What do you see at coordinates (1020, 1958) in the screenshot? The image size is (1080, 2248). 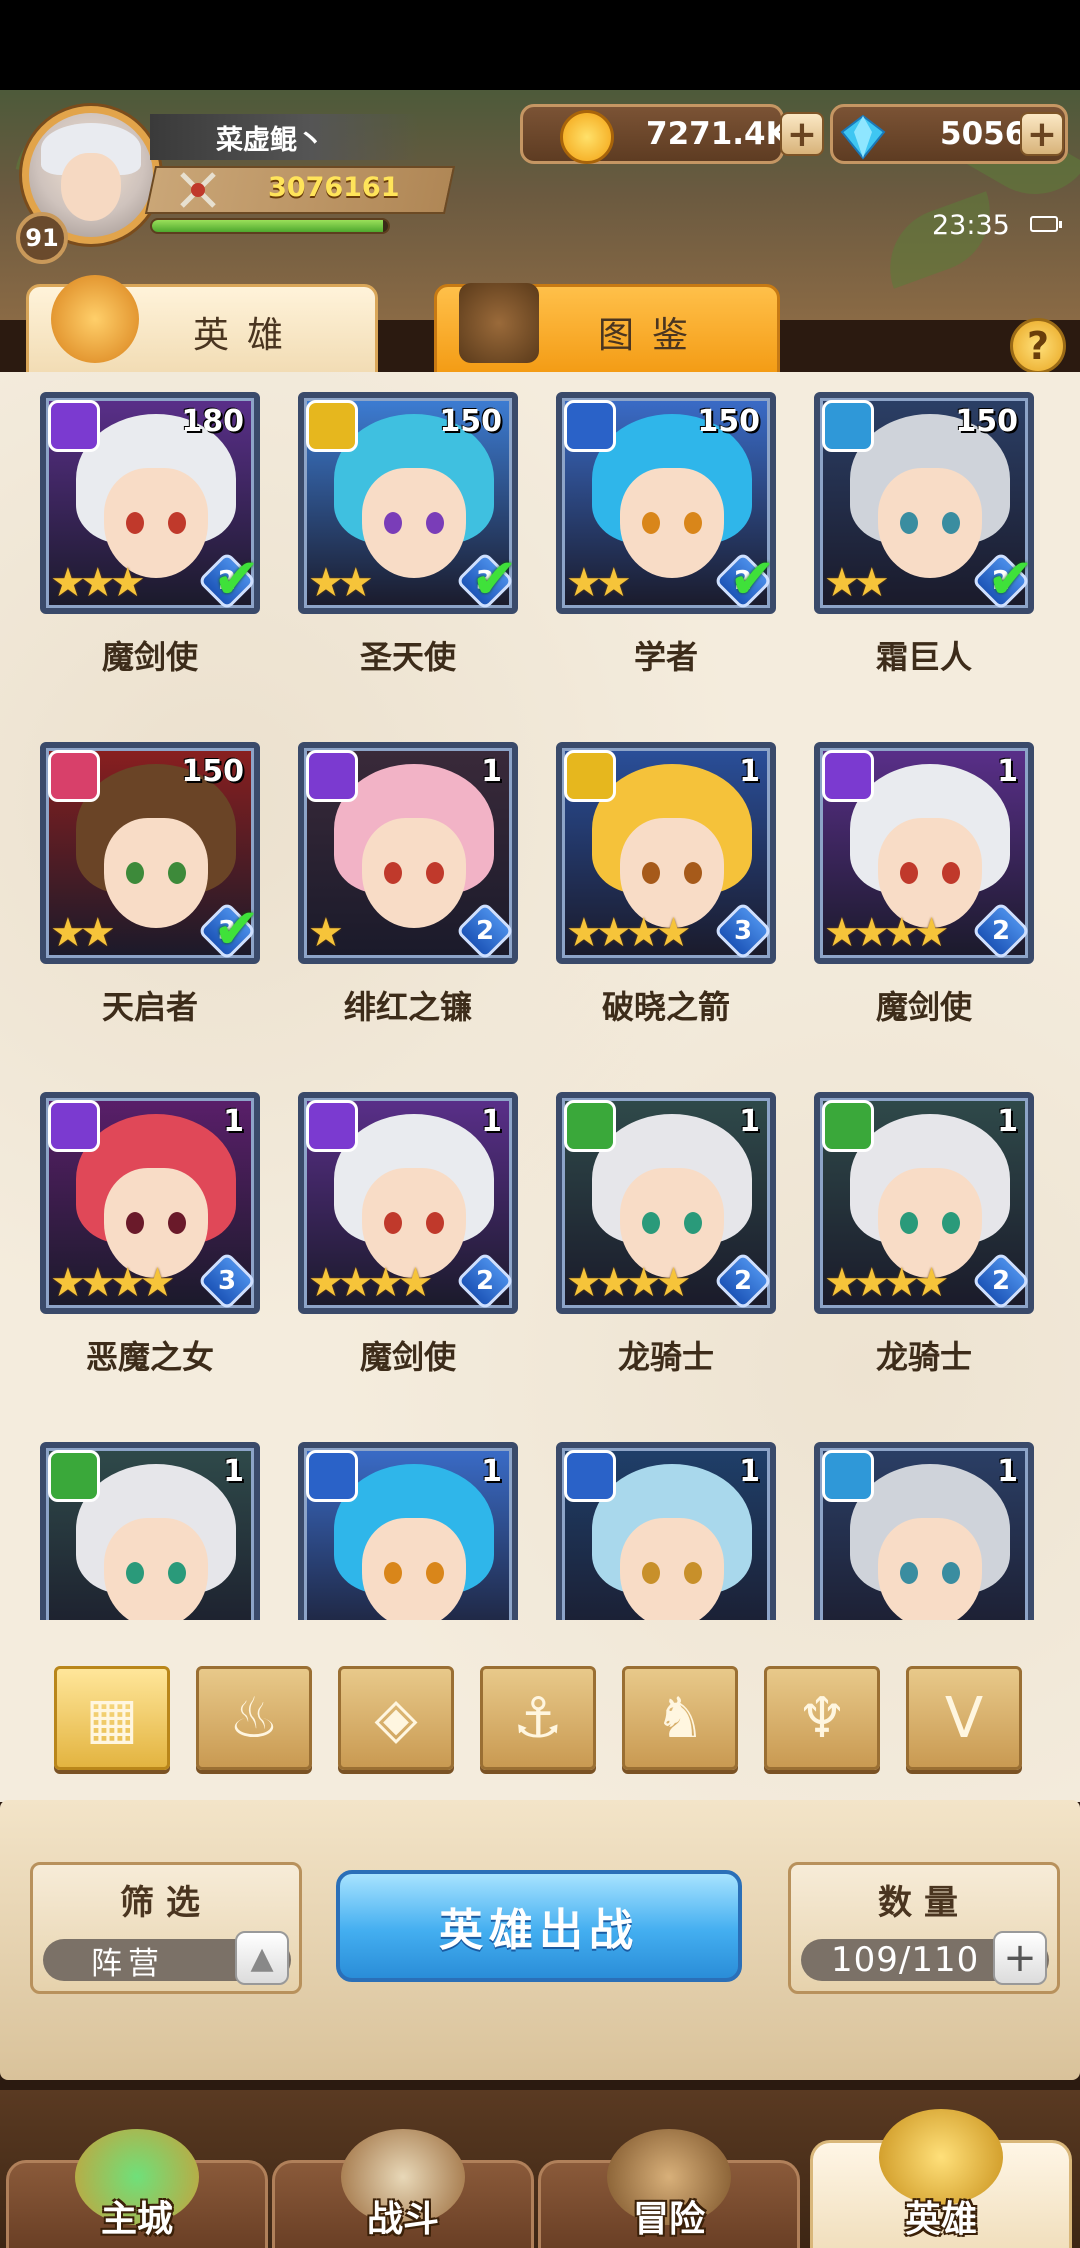 I see `expand-slots-button: +` at bounding box center [1020, 1958].